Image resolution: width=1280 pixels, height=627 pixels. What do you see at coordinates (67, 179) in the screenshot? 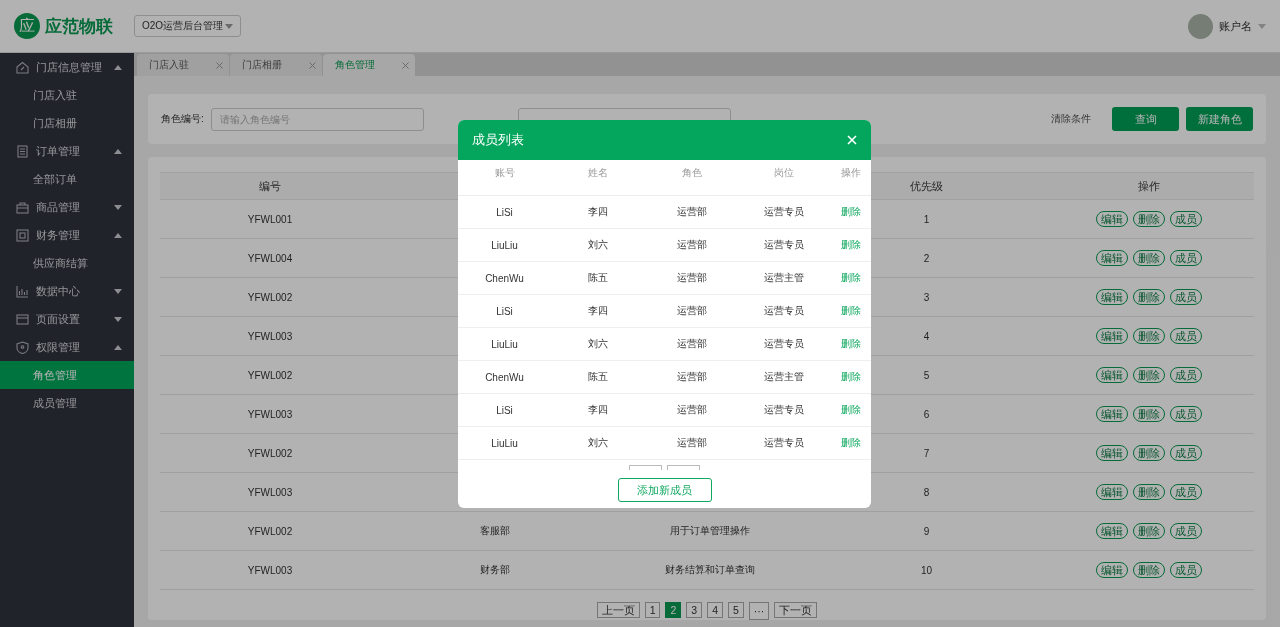
I see `menu-item: 全部订单` at bounding box center [67, 179].